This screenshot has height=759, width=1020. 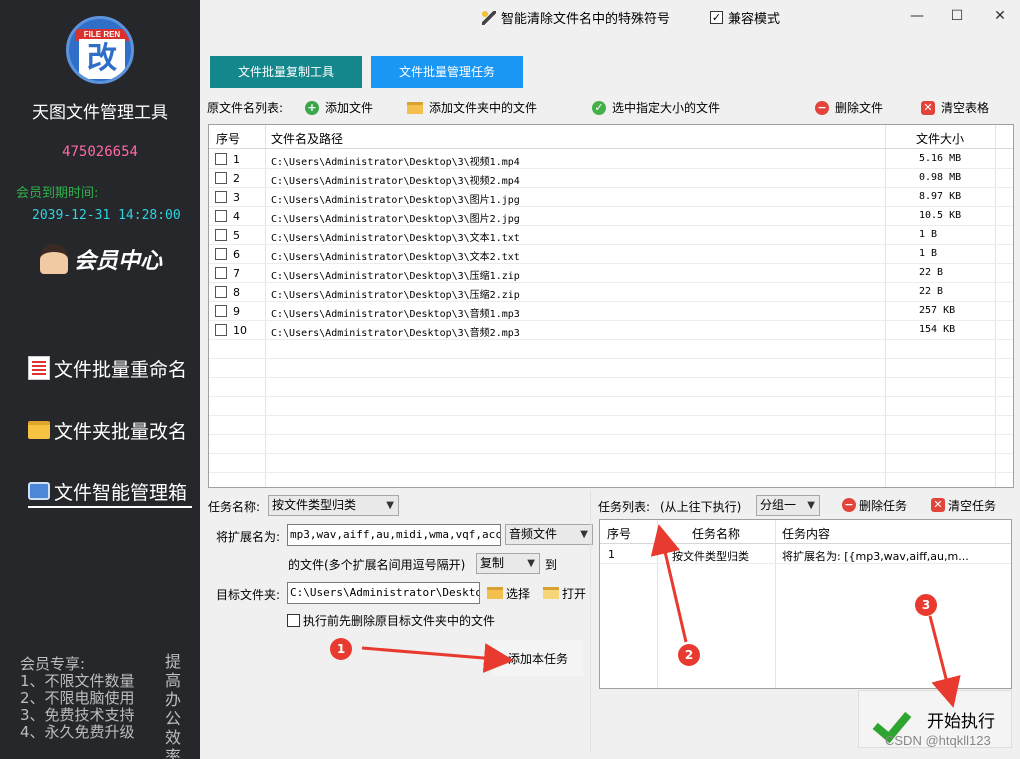 I want to click on action-value: 复制, so click(x=492, y=563).